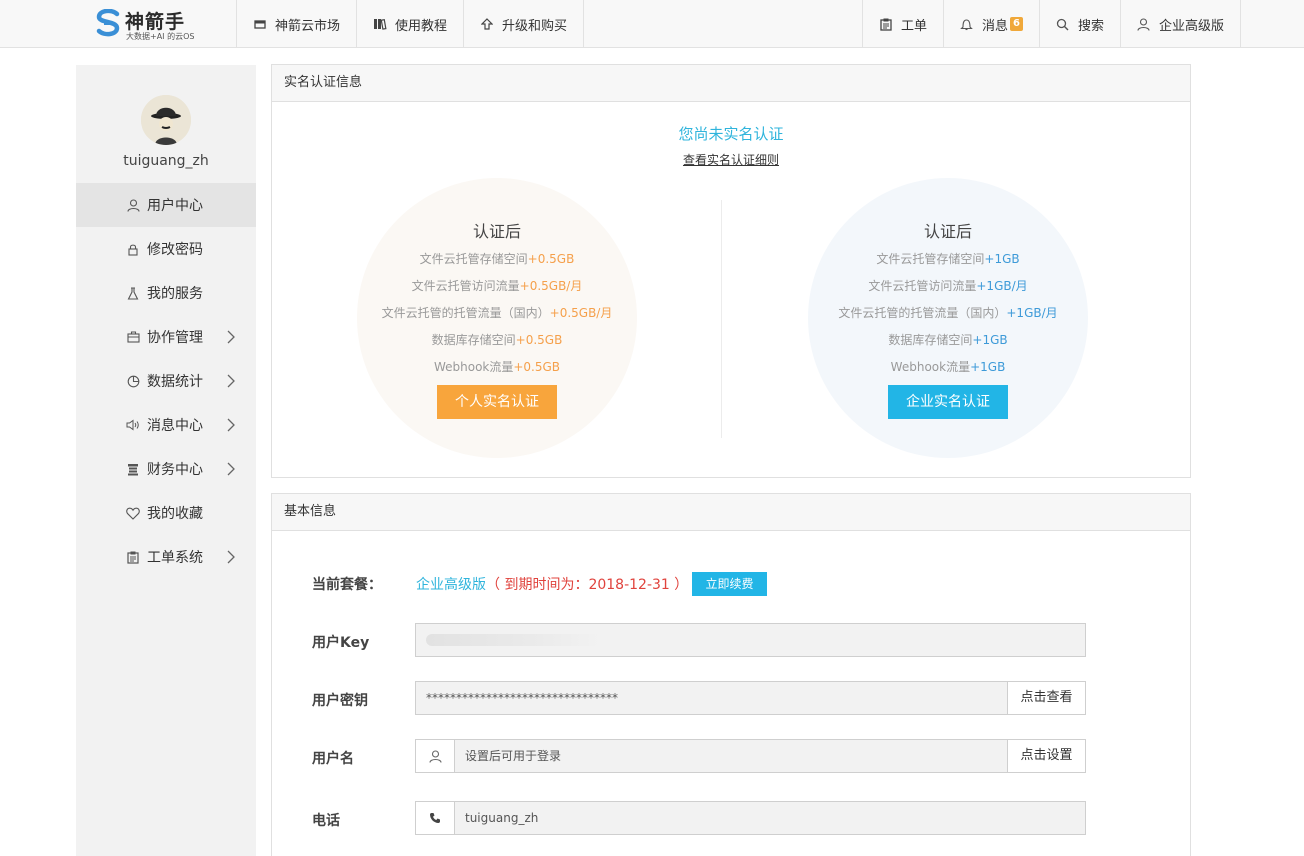 Image resolution: width=1304 pixels, height=856 pixels. Describe the element at coordinates (948, 286) in the screenshot. I see `benefit-line: 文件云托管访问流量+1GB/月` at that location.